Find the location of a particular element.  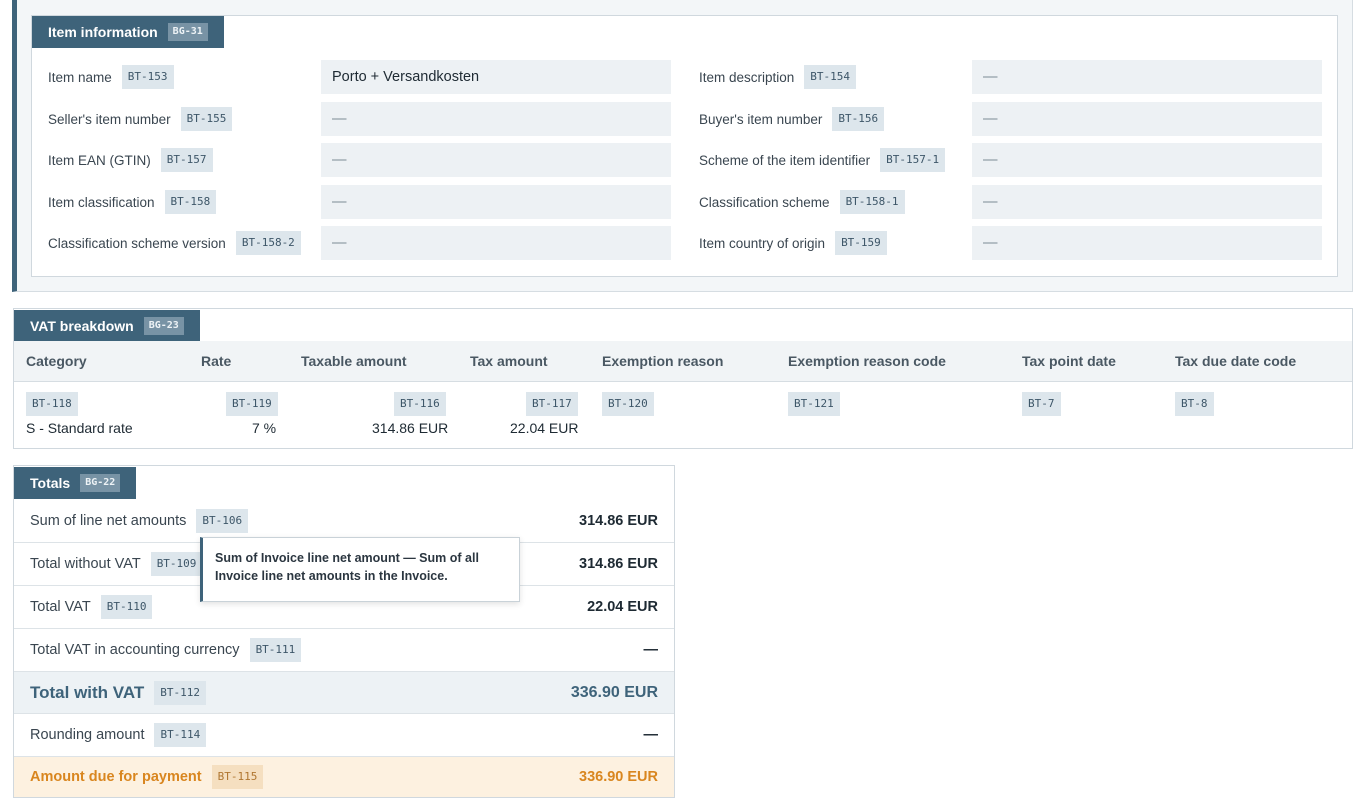

cell-tag-tax-amount: BT-117 is located at coordinates (552, 404).